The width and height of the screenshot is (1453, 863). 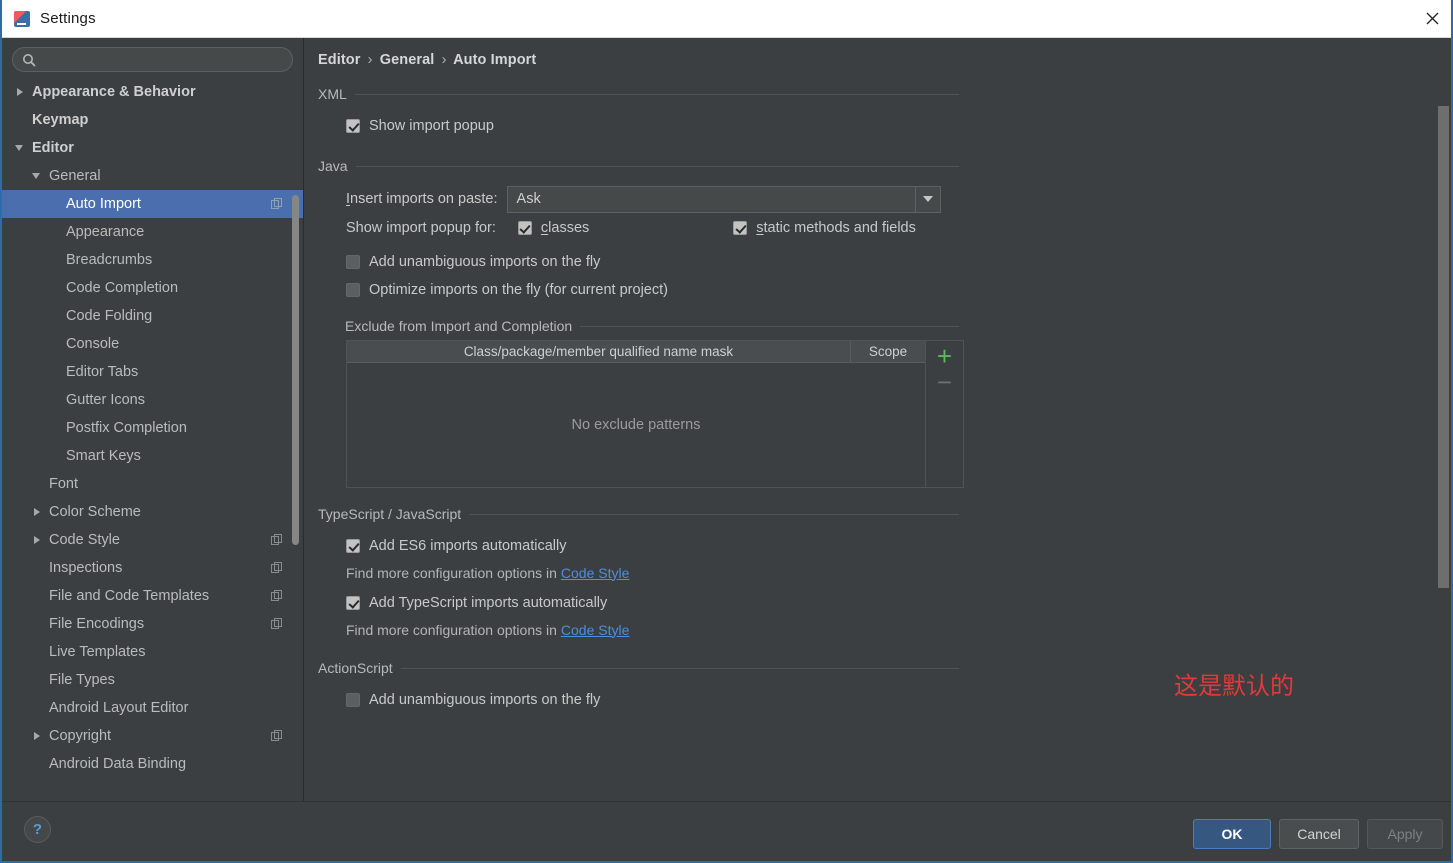 What do you see at coordinates (152, 456) in the screenshot?
I see `sidebar-item-smart-keys: Smart Keys` at bounding box center [152, 456].